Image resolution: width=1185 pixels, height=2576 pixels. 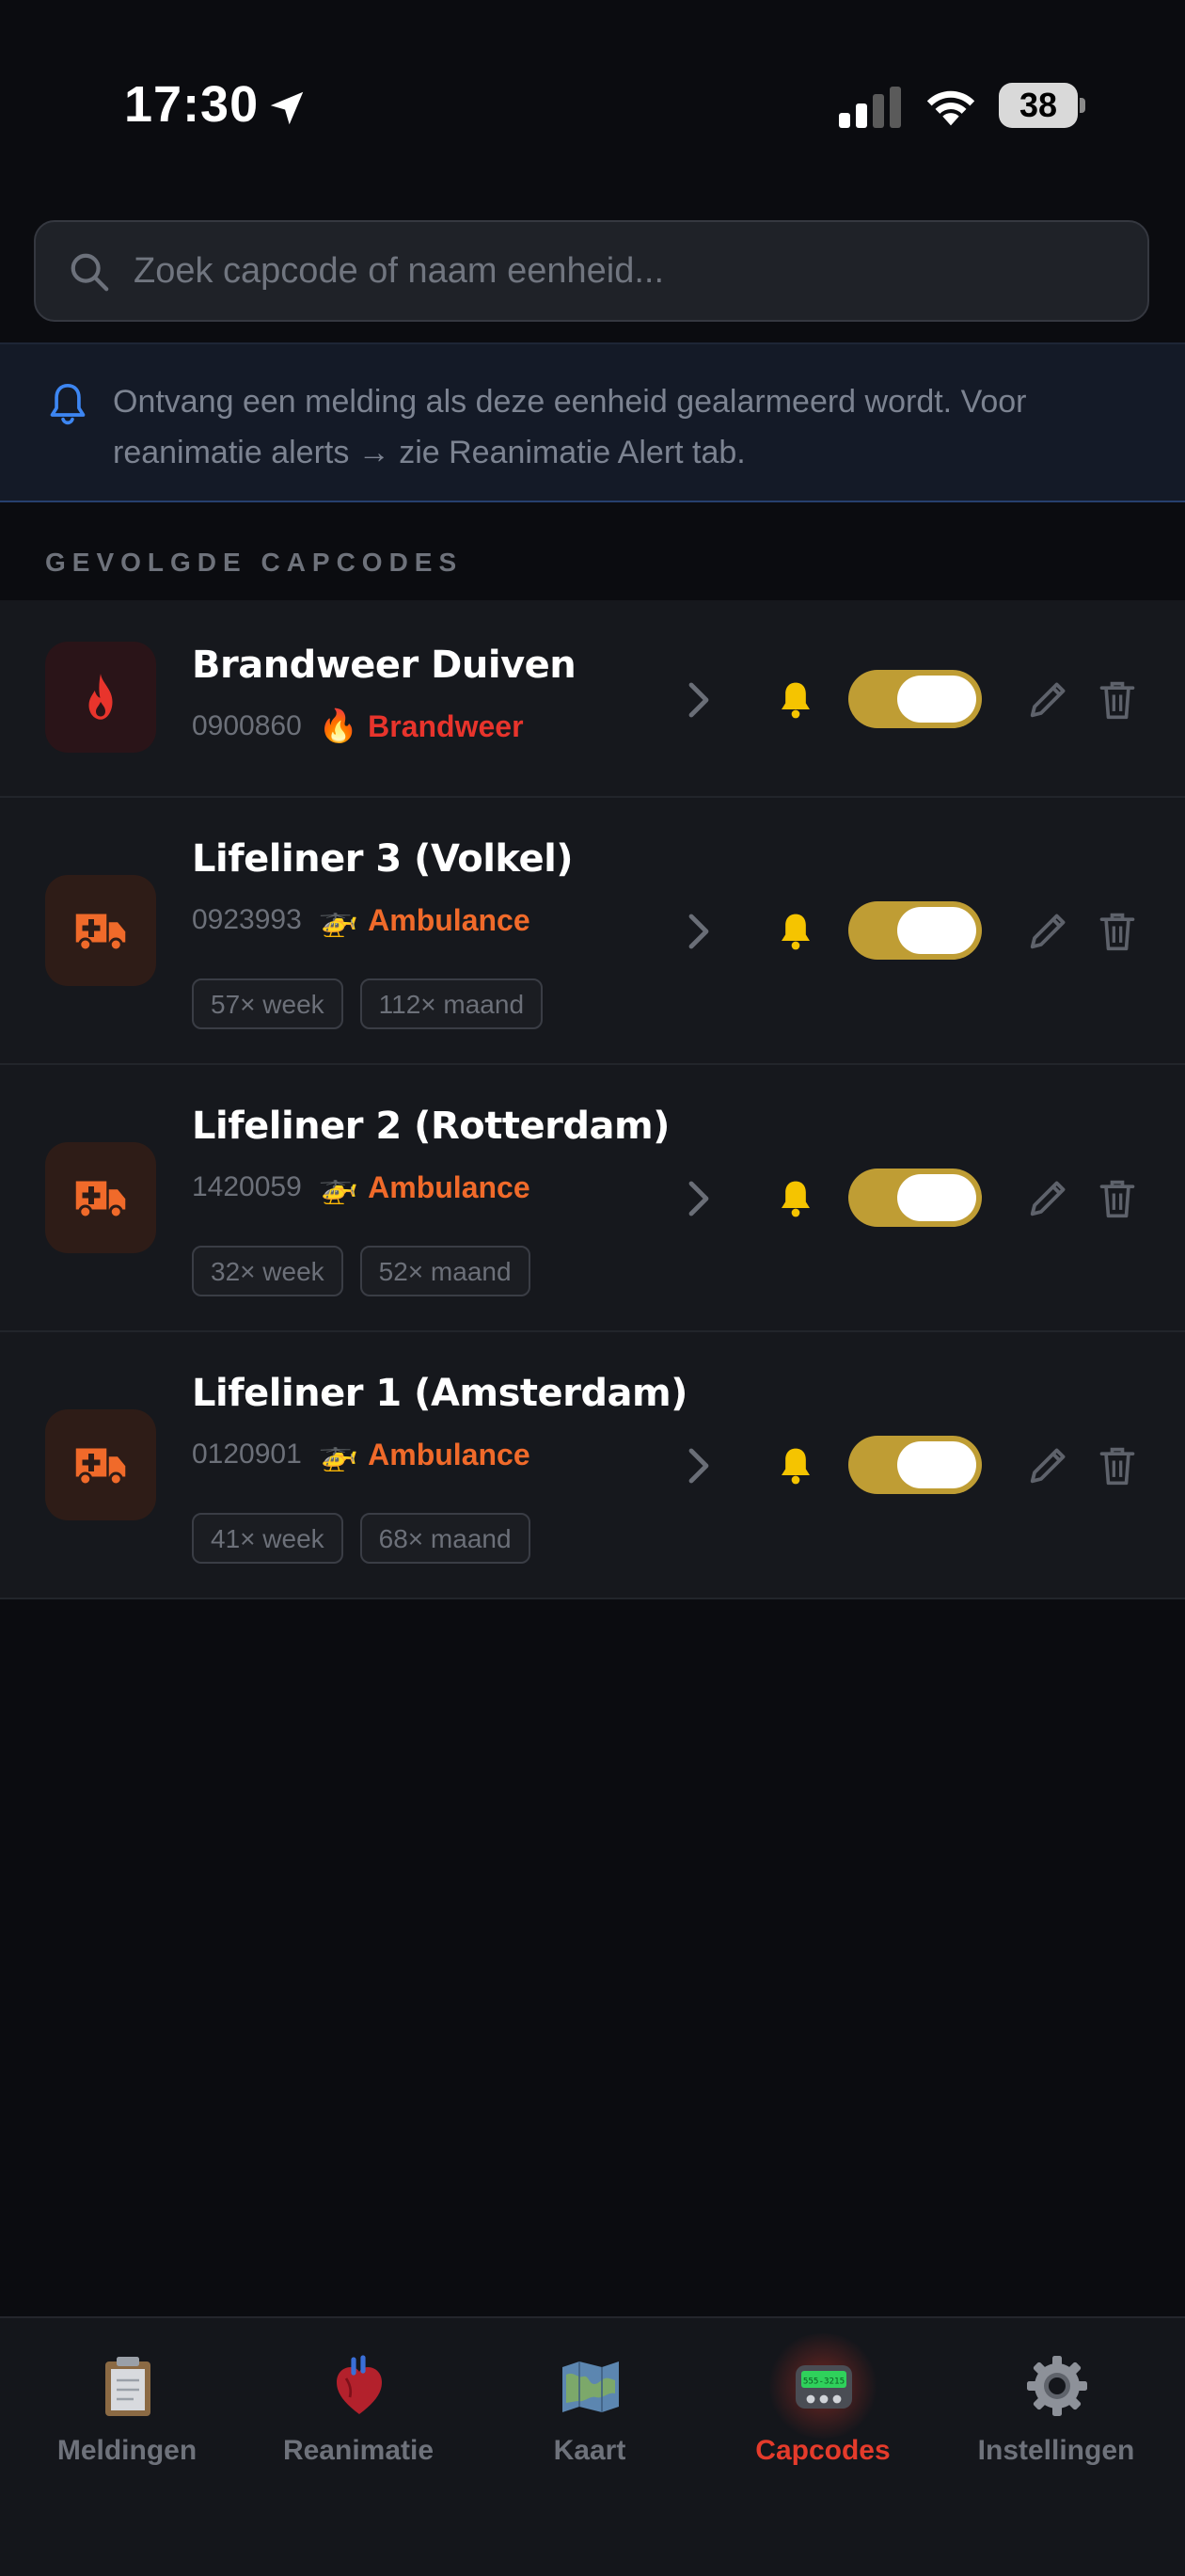 I want to click on capcode-number: 1420059, so click(x=247, y=1186).